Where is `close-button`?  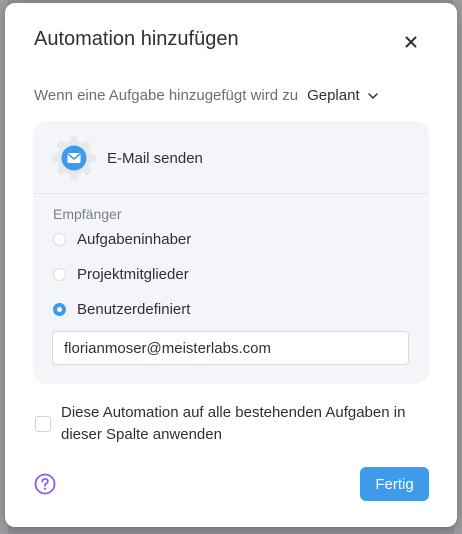
close-button is located at coordinates (411, 42).